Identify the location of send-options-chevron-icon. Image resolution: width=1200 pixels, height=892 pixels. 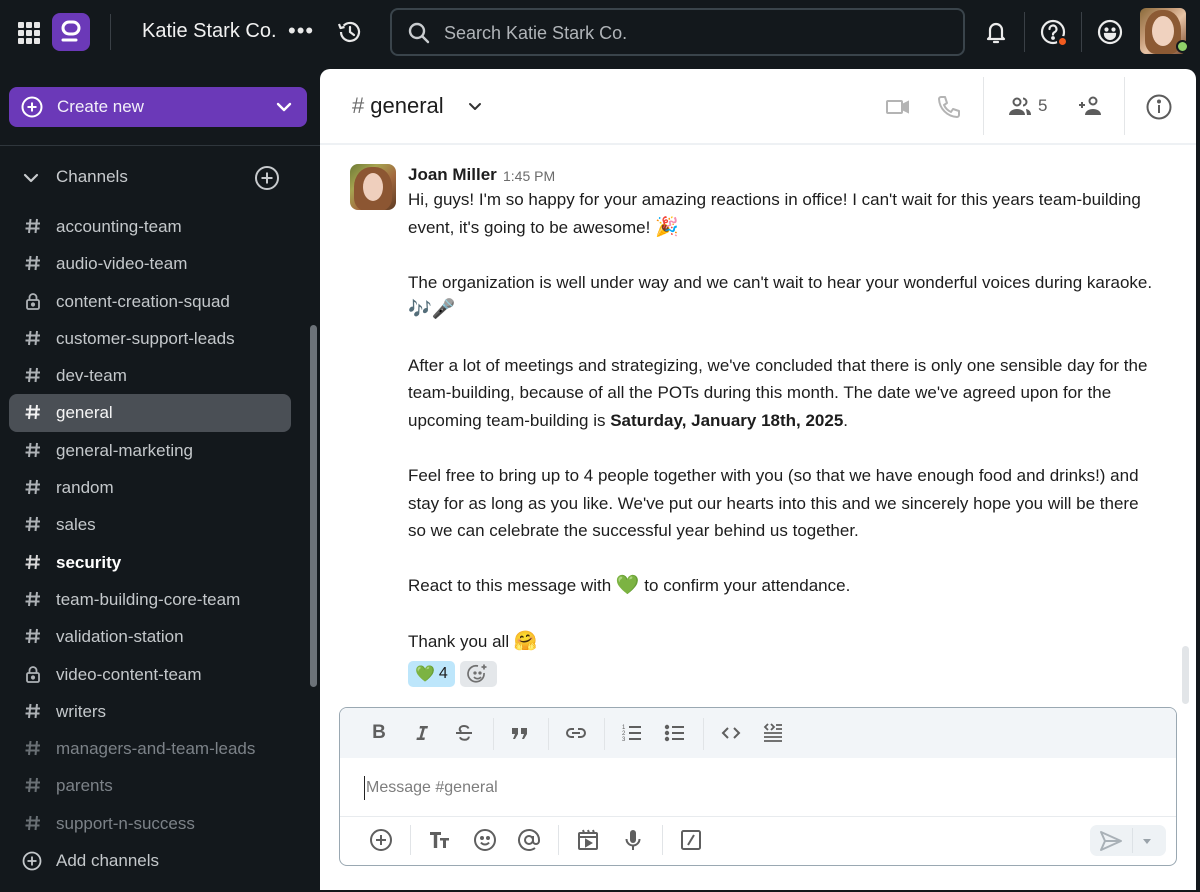
(1147, 841).